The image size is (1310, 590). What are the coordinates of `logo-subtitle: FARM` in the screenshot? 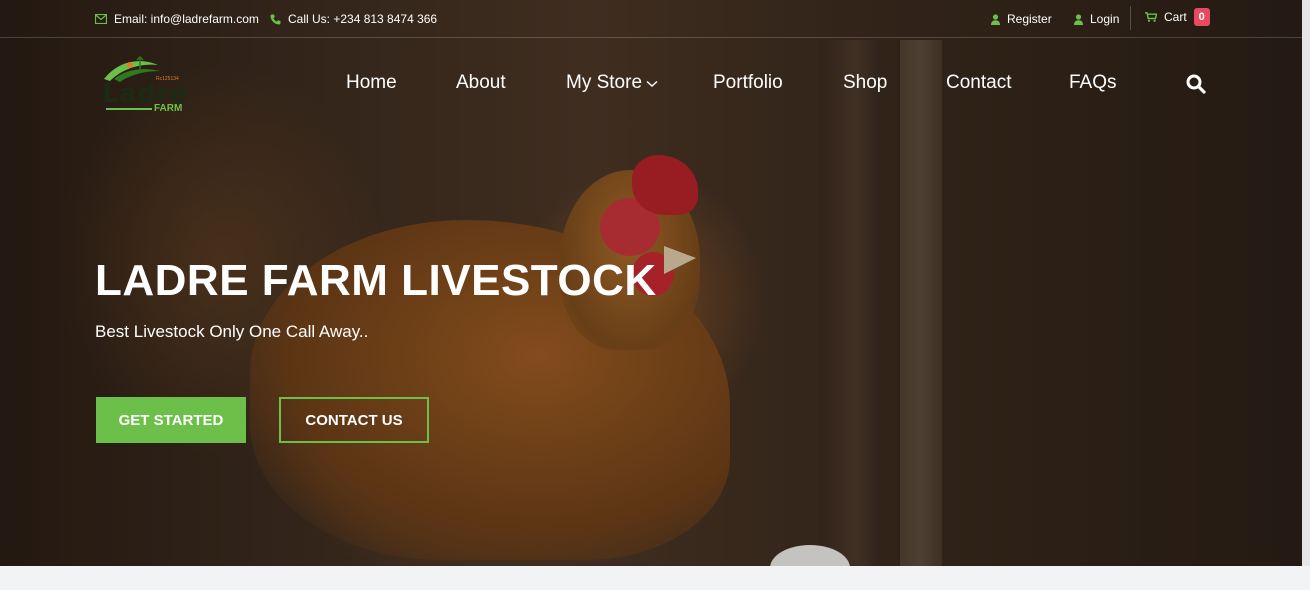 It's located at (168, 108).